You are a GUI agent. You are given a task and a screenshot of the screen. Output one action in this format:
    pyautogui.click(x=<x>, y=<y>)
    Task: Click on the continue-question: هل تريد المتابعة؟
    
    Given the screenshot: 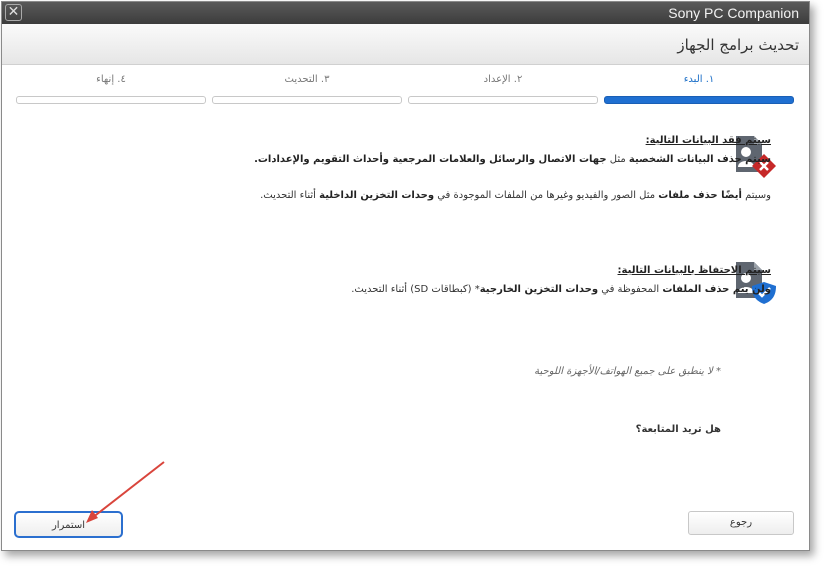 What is the action you would take?
    pyautogui.click(x=678, y=429)
    